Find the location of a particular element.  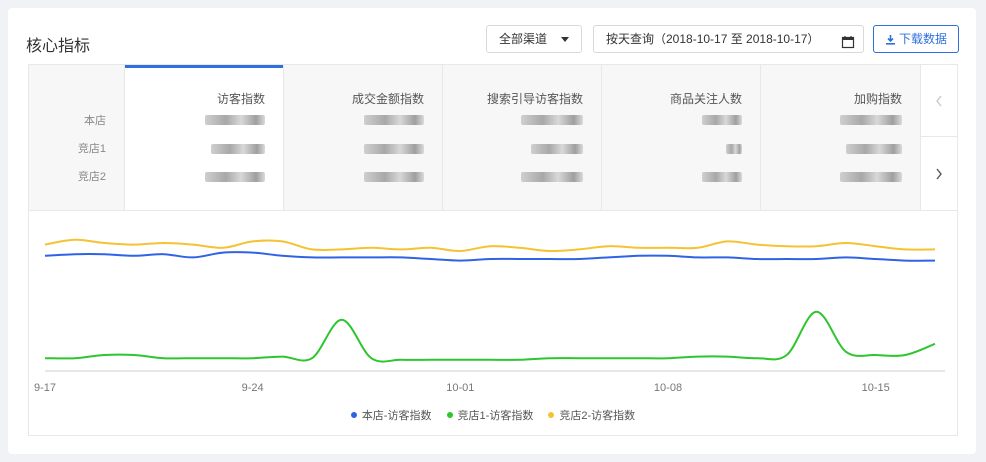

prev-tabs-button is located at coordinates (938, 101).